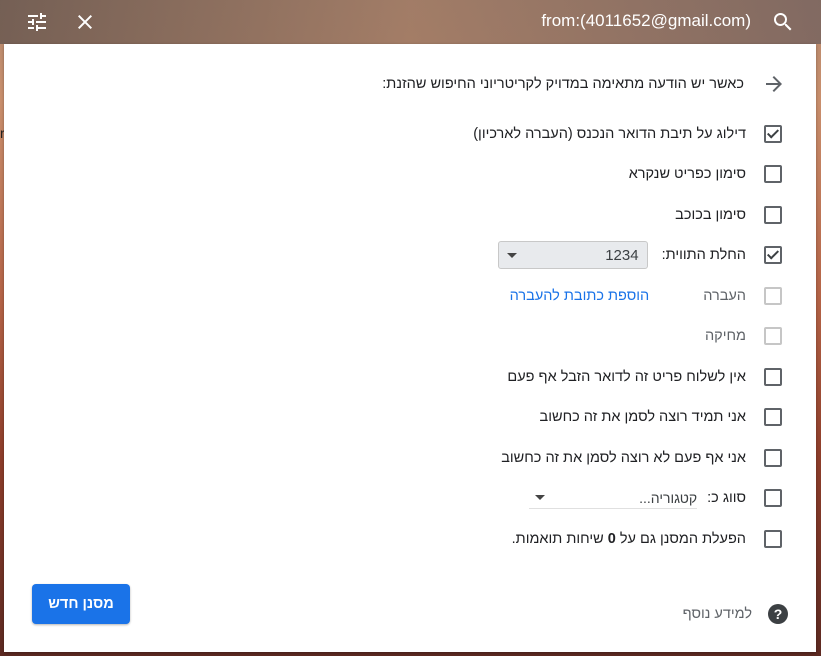  Describe the element at coordinates (682, 539) in the screenshot. I see `also-apply-prefix: הפעלת המסנן גם על` at that location.